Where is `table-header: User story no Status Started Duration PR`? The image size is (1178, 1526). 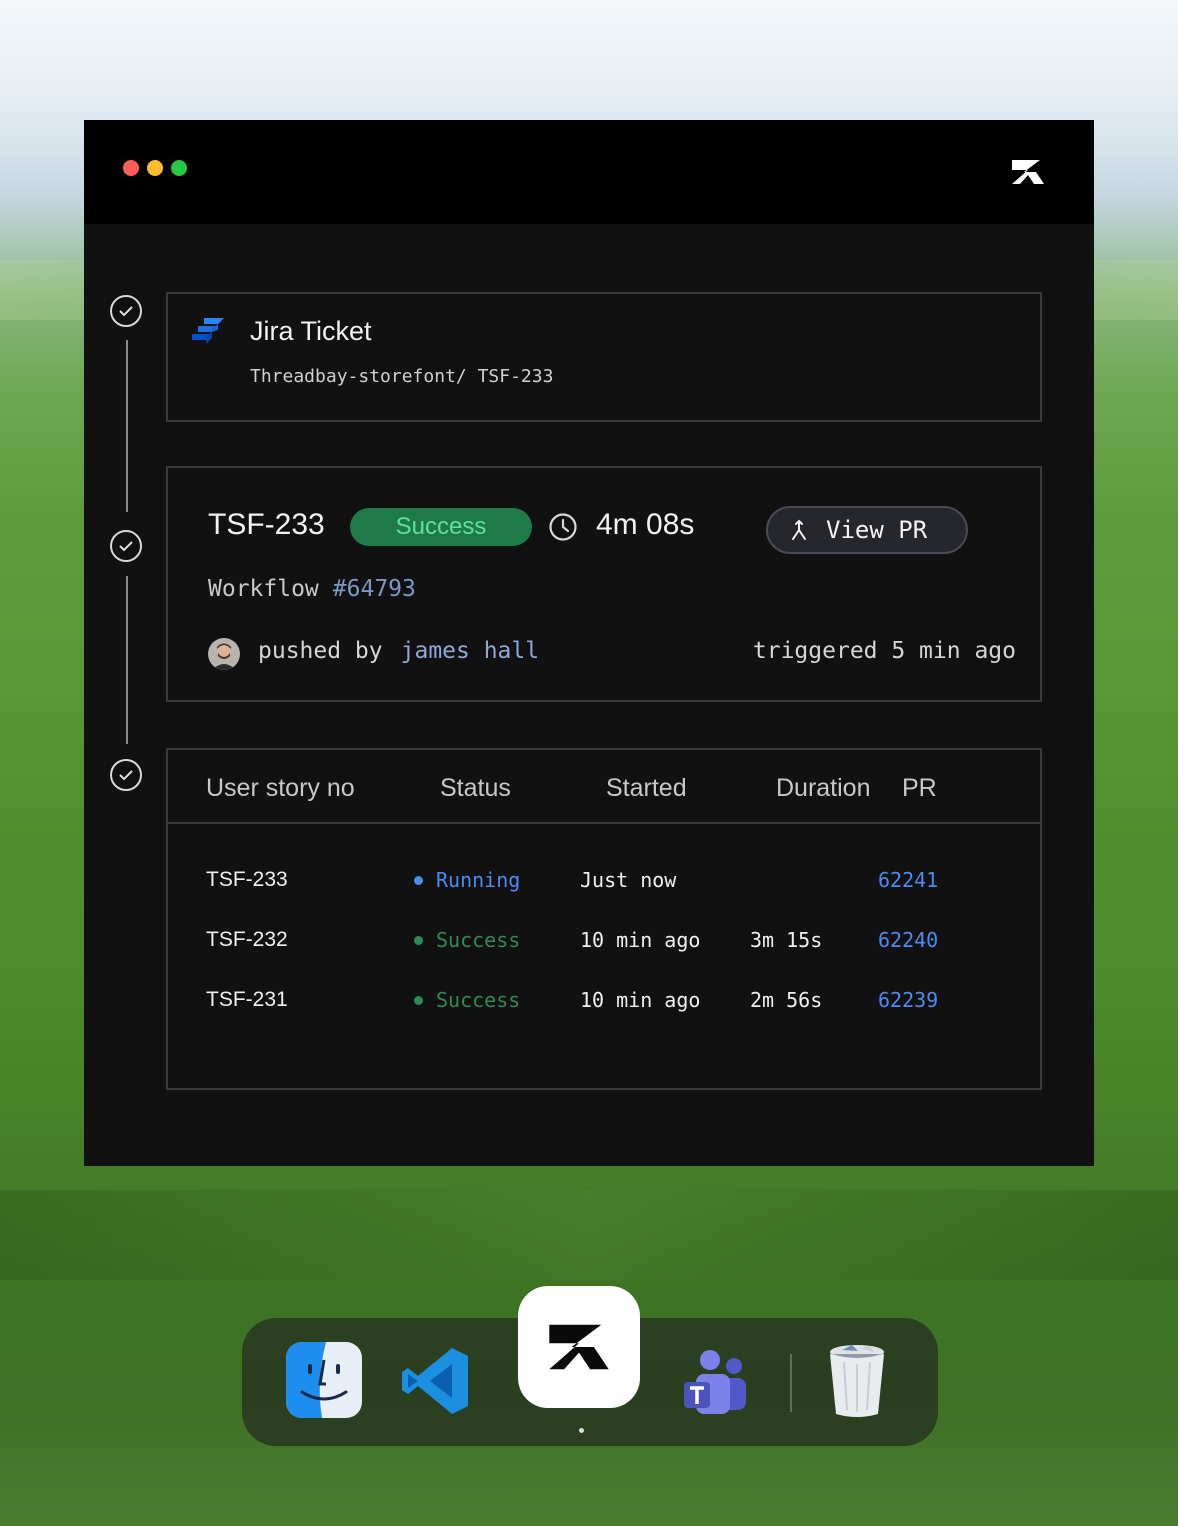 table-header: User story no Status Started Duration PR is located at coordinates (604, 787).